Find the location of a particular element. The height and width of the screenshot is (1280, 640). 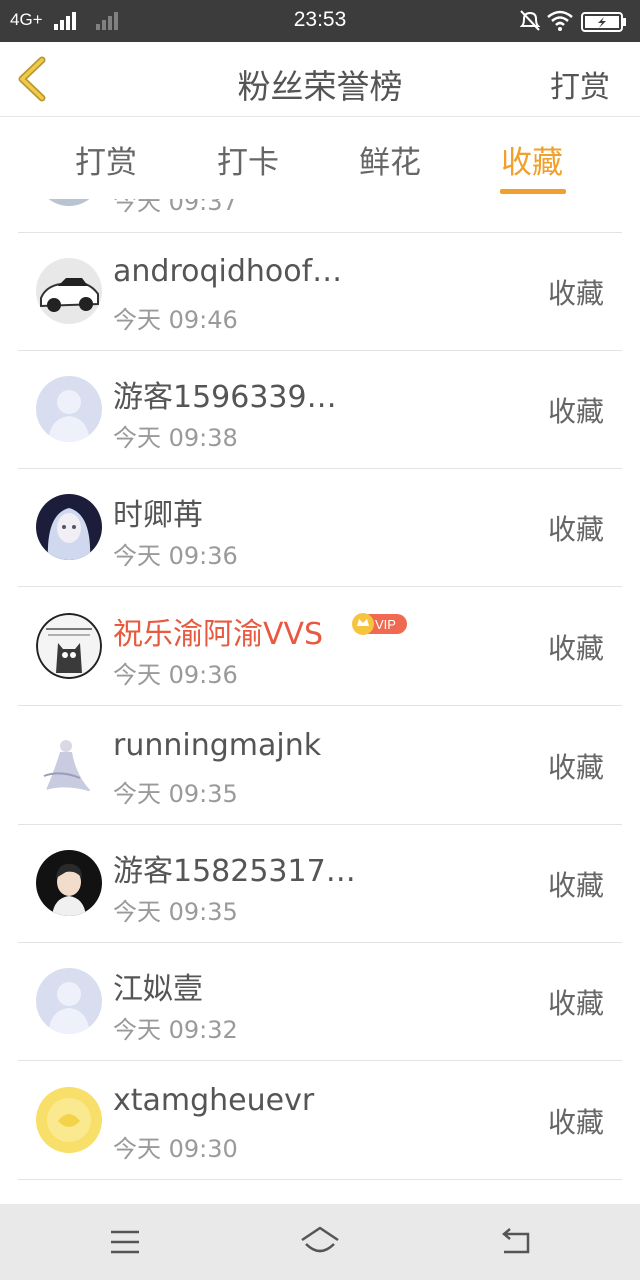

active-tab-indicator is located at coordinates (533, 191).